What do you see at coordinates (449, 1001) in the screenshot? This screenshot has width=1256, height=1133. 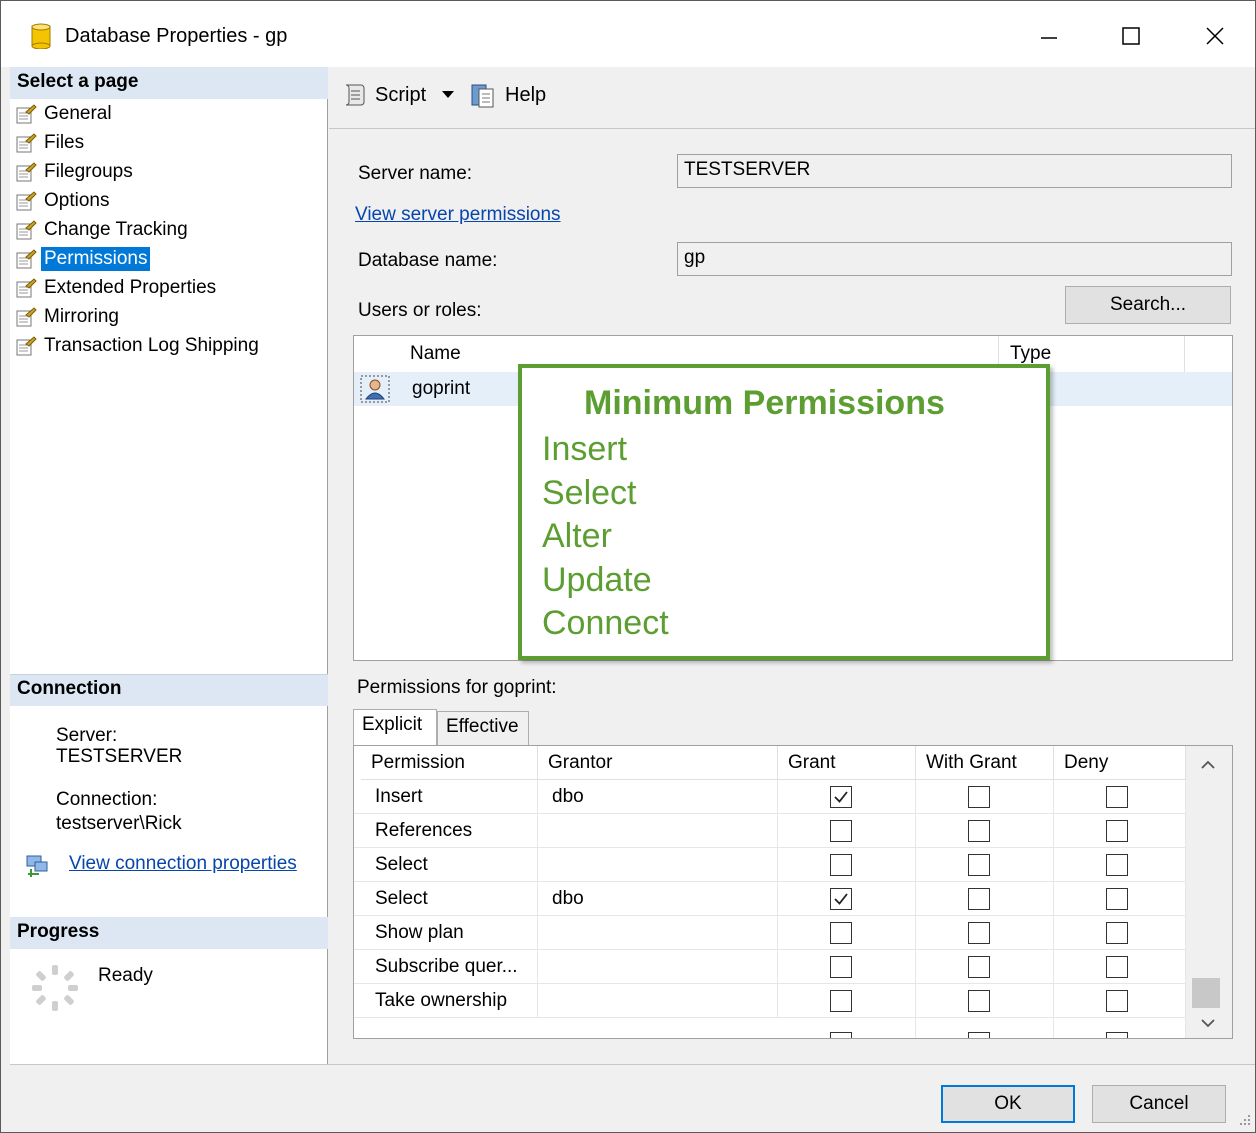 I see `permission-cell: Take ownership` at bounding box center [449, 1001].